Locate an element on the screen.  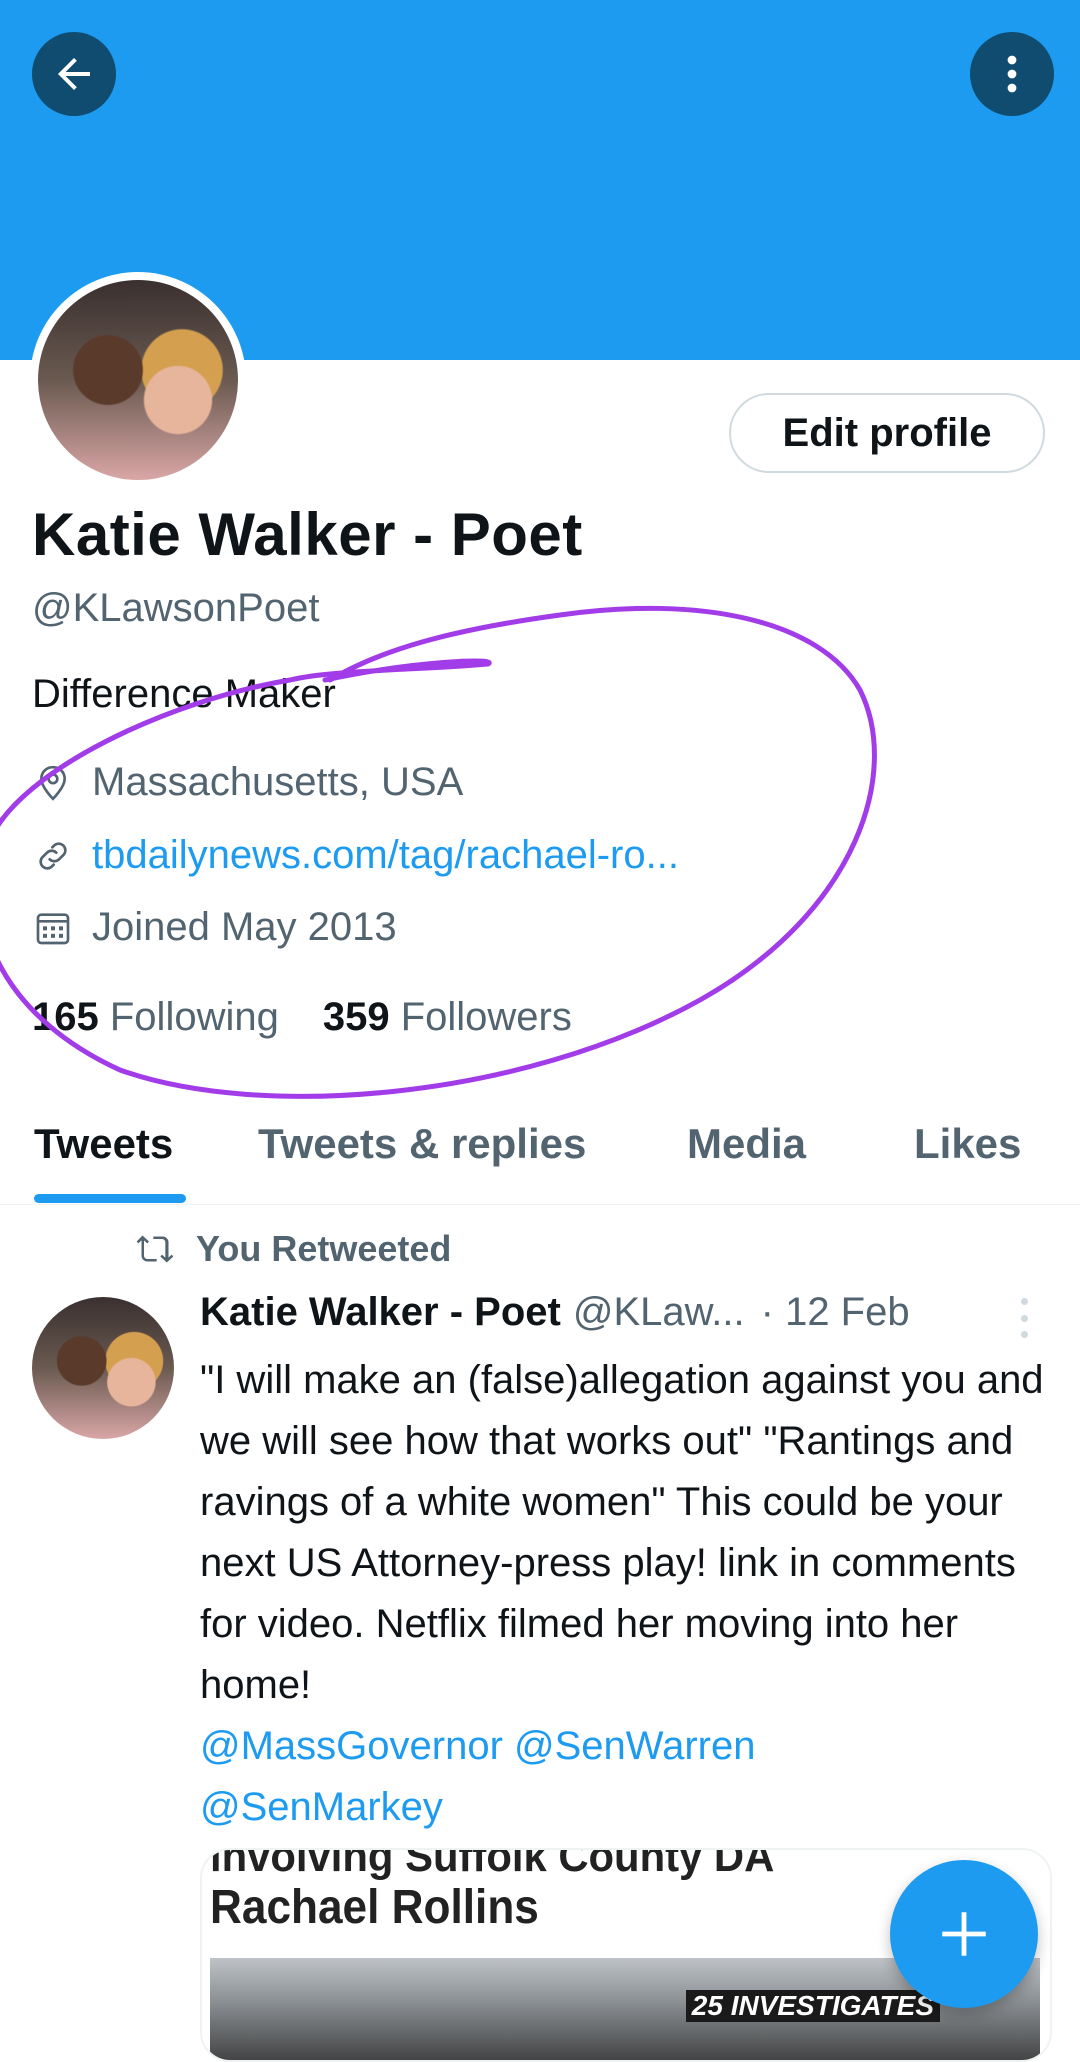
joined-row: Joined May 2013 is located at coordinates (214, 927).